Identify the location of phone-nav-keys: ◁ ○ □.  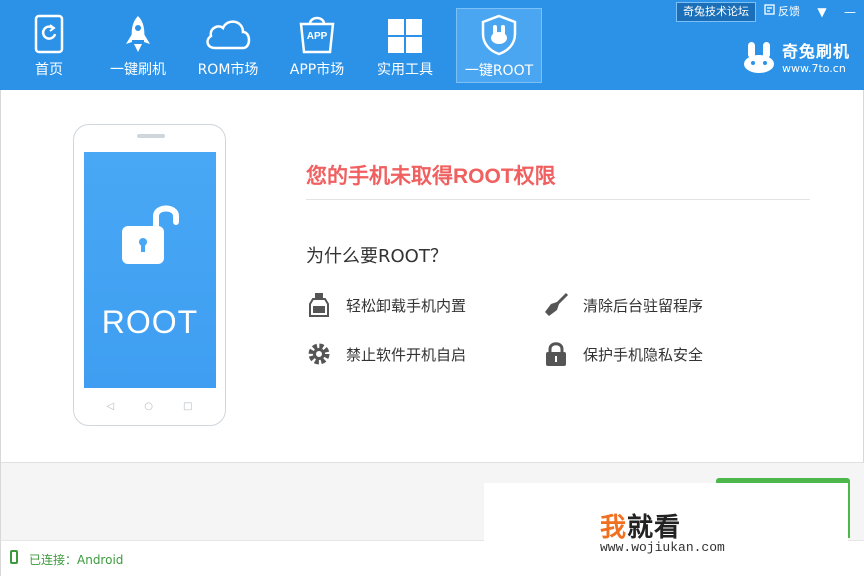
(149, 406).